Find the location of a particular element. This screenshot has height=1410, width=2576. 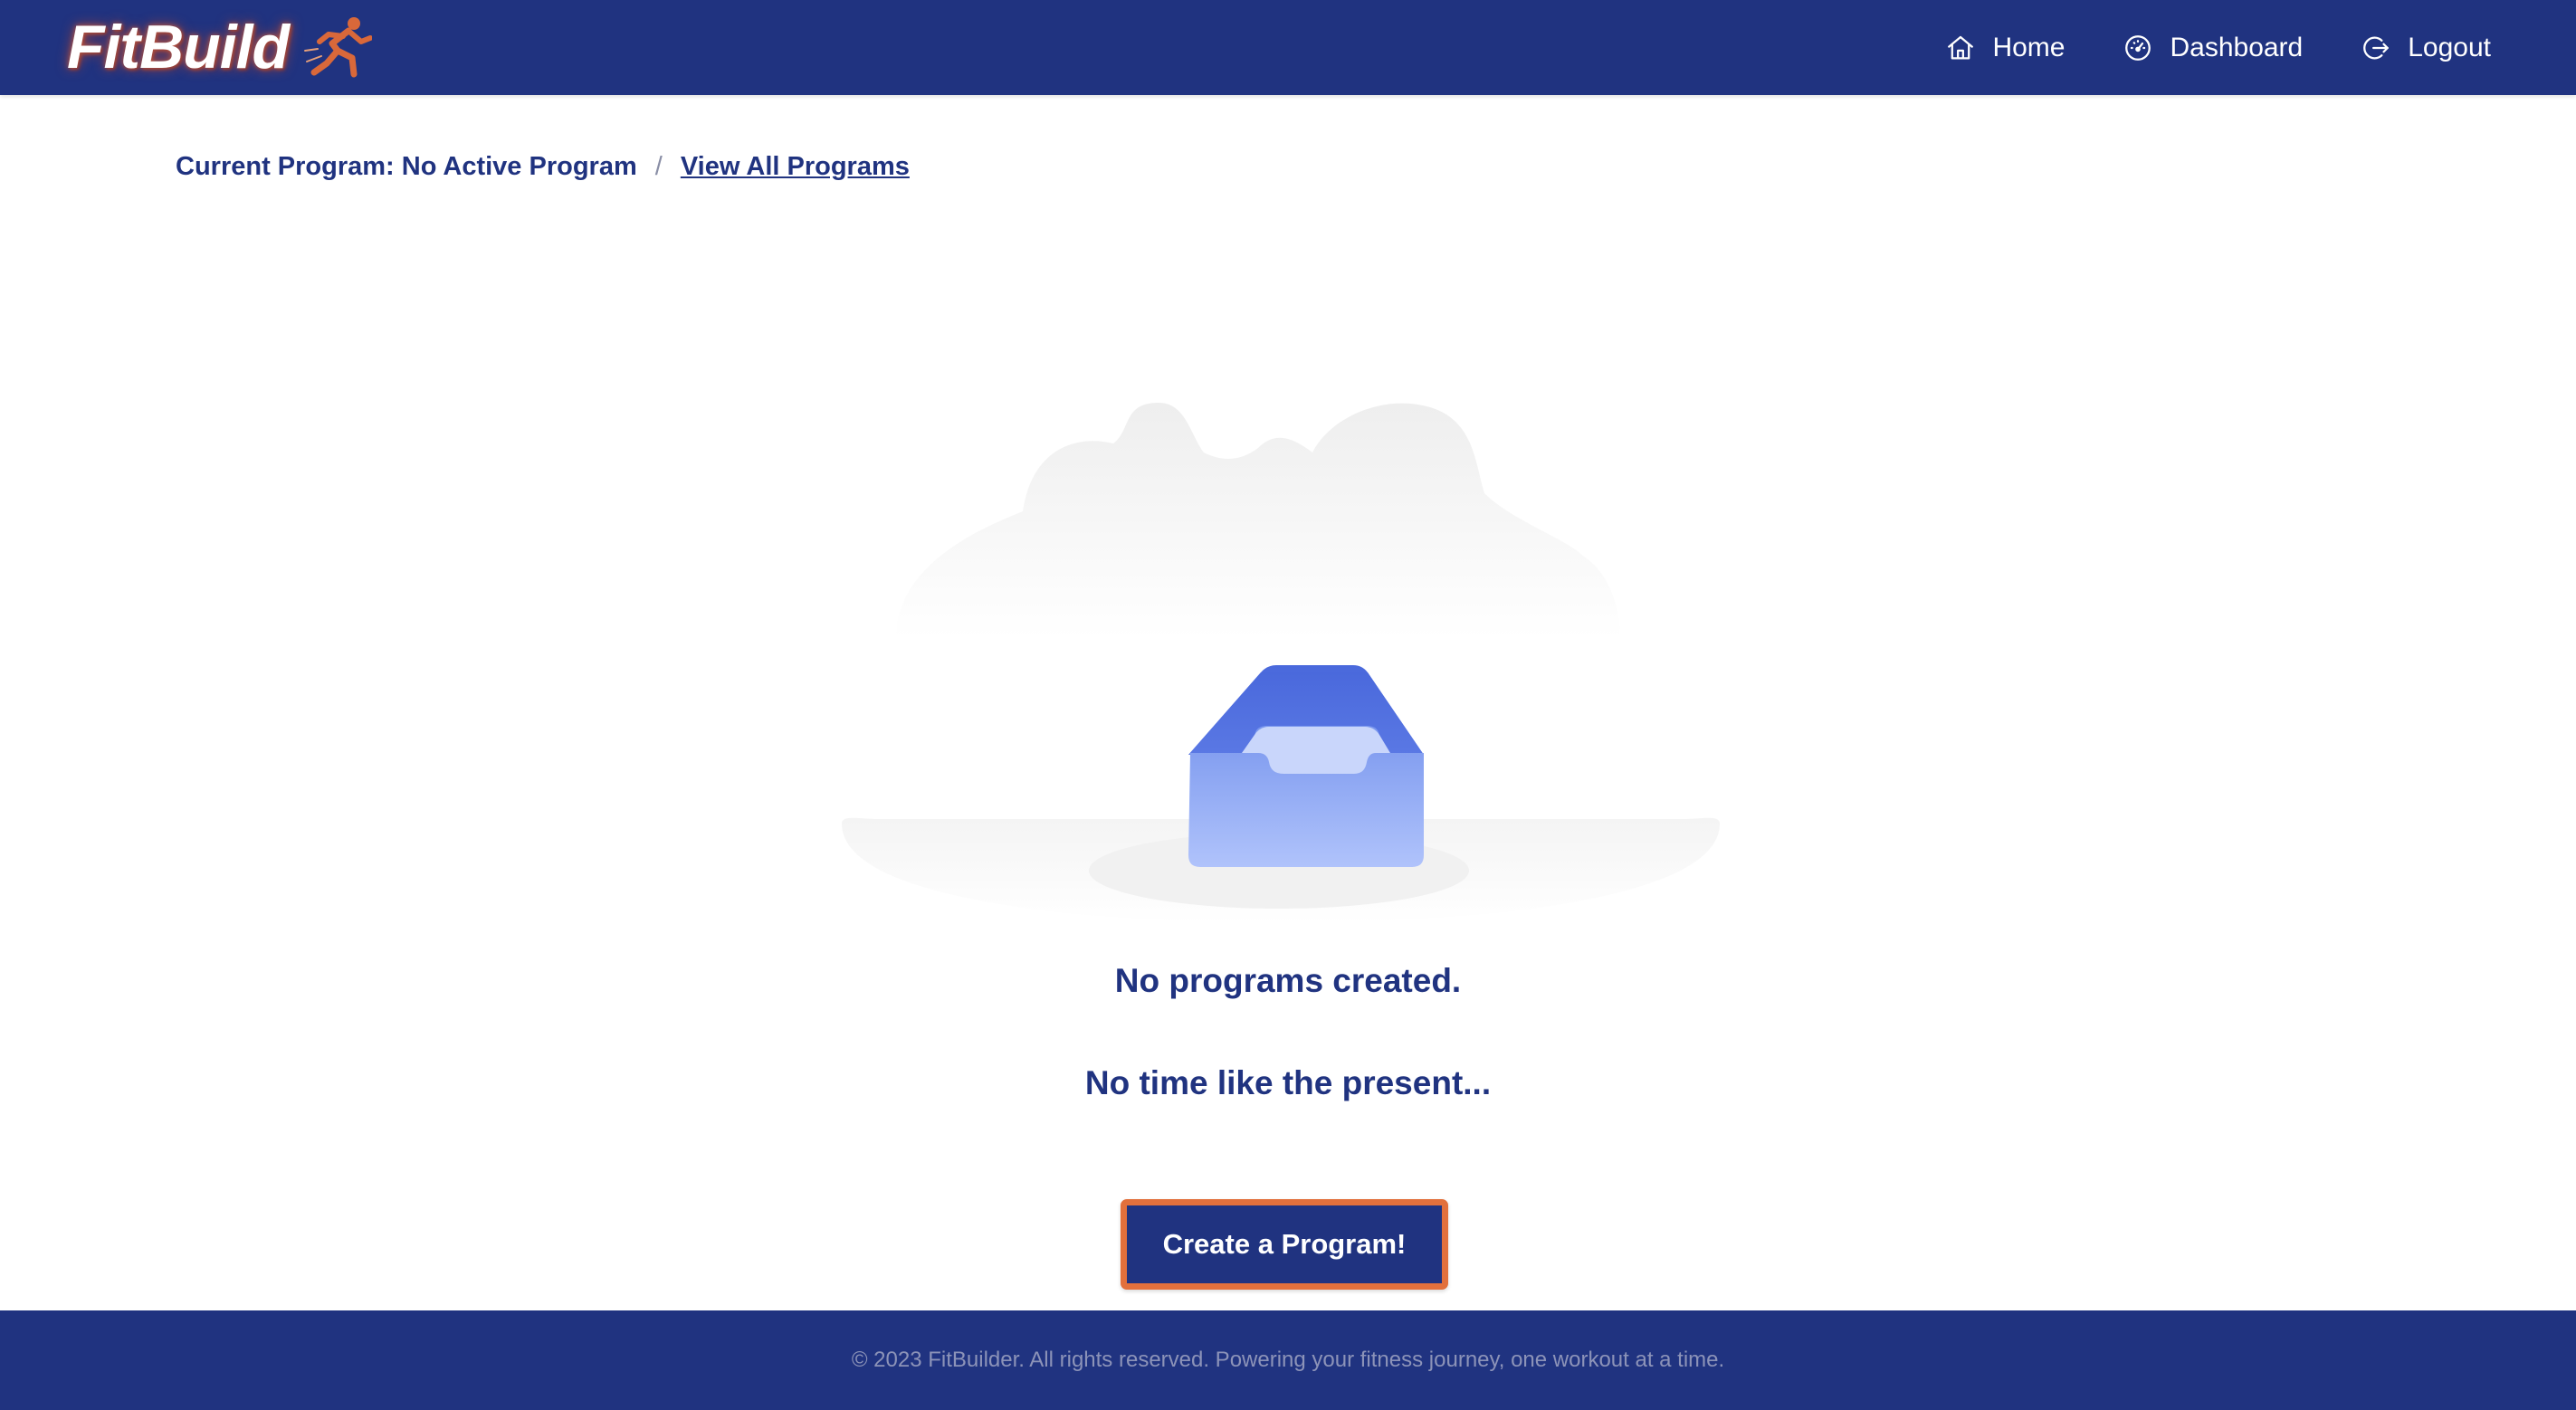

top-navbar: FitBuild Home Dashboard Logout is located at coordinates (1288, 47).